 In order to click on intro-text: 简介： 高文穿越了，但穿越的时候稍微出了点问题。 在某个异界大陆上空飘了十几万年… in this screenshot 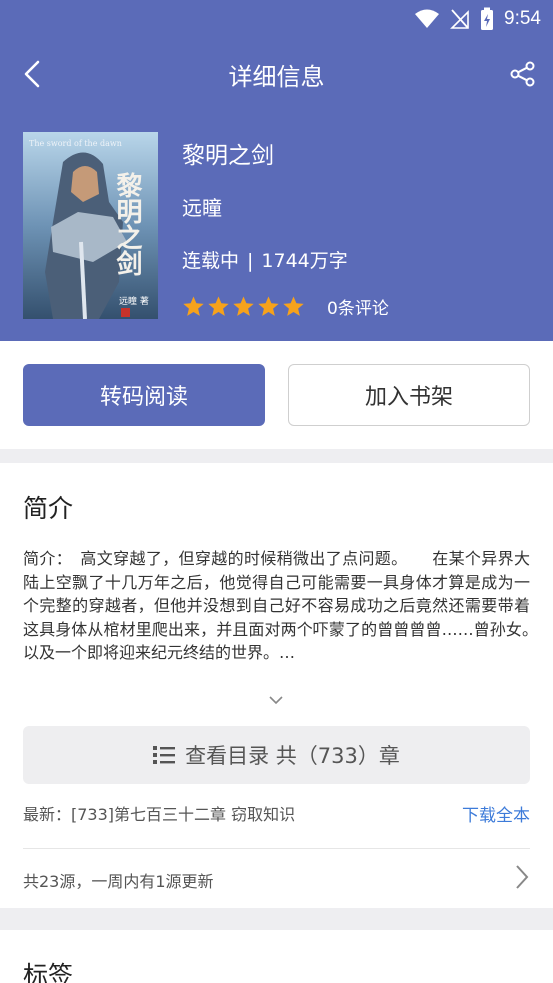, I will do `click(288, 605)`.